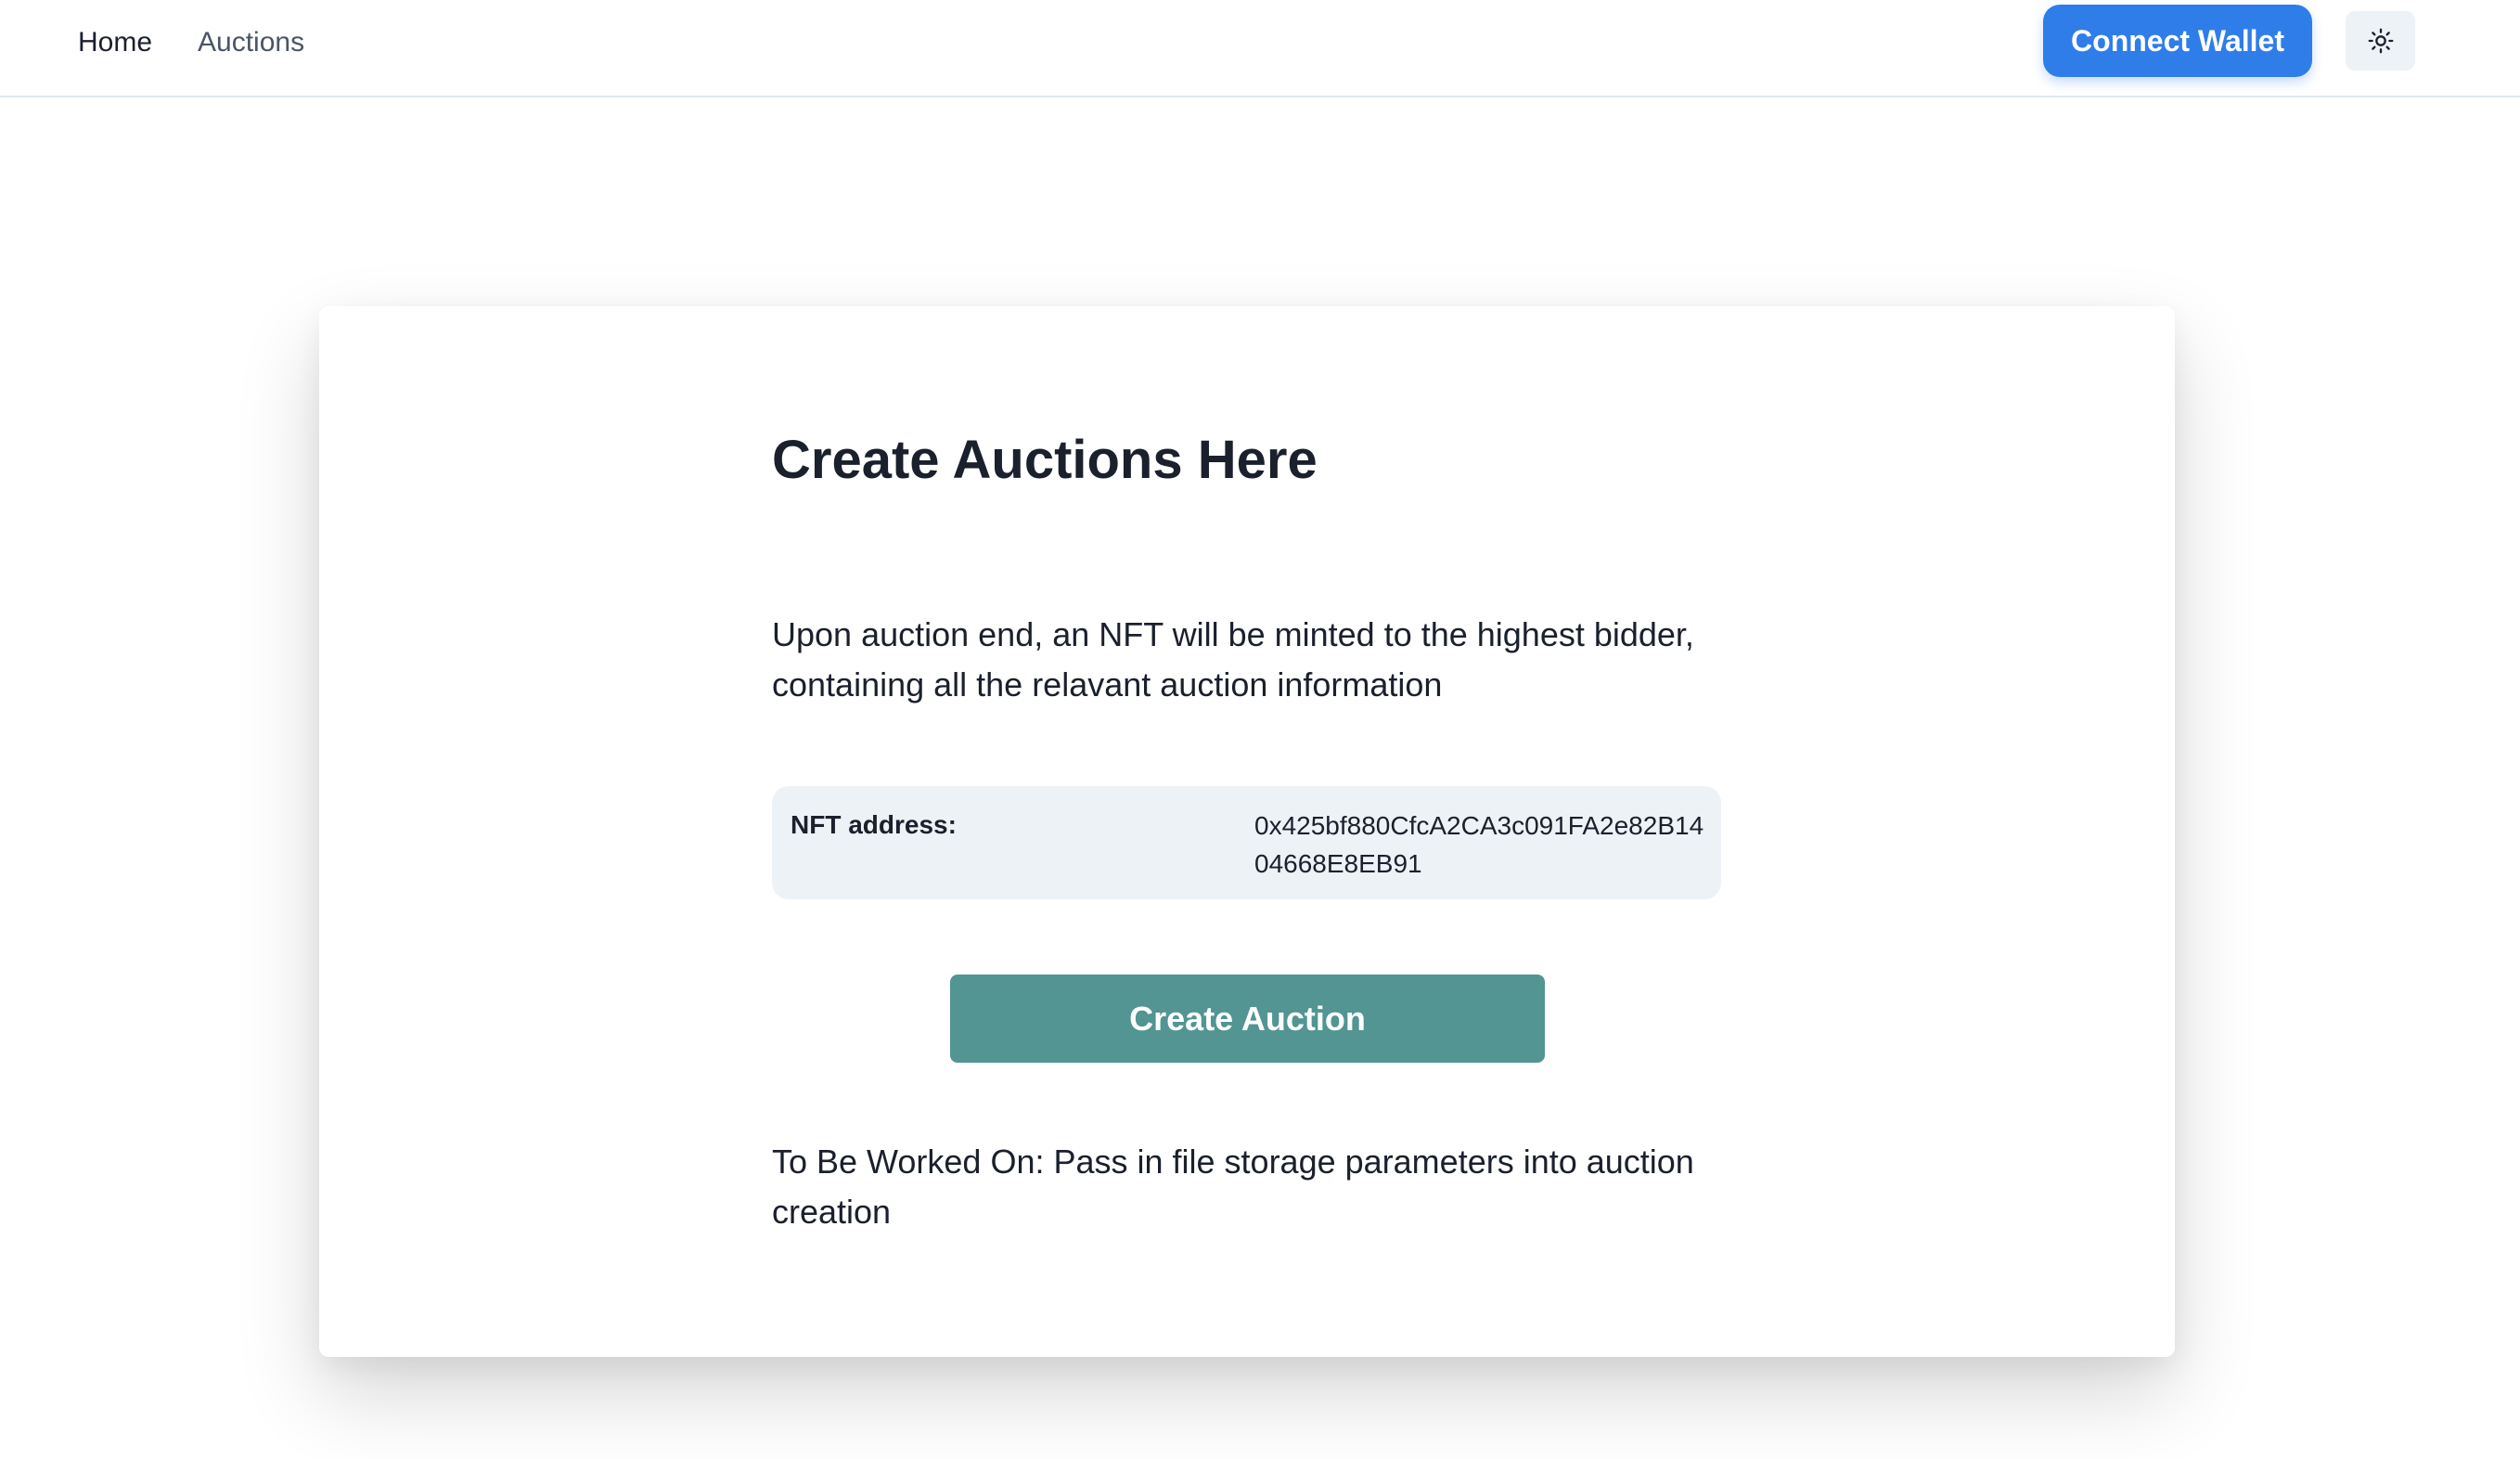 This screenshot has width=2520, height=1459. What do you see at coordinates (1045, 460) in the screenshot?
I see `page-title: Create Auctions Here` at bounding box center [1045, 460].